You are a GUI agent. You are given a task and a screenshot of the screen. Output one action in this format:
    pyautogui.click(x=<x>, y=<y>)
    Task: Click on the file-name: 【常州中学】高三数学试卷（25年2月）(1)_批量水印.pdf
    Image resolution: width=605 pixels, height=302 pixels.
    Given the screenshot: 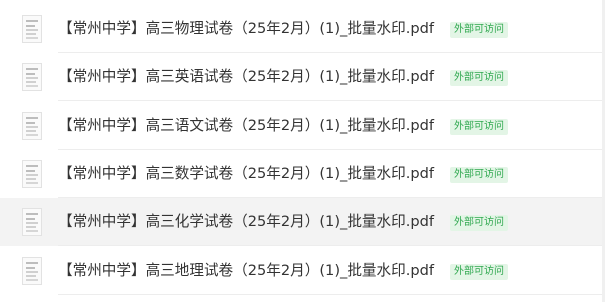 What is the action you would take?
    pyautogui.click(x=246, y=174)
    